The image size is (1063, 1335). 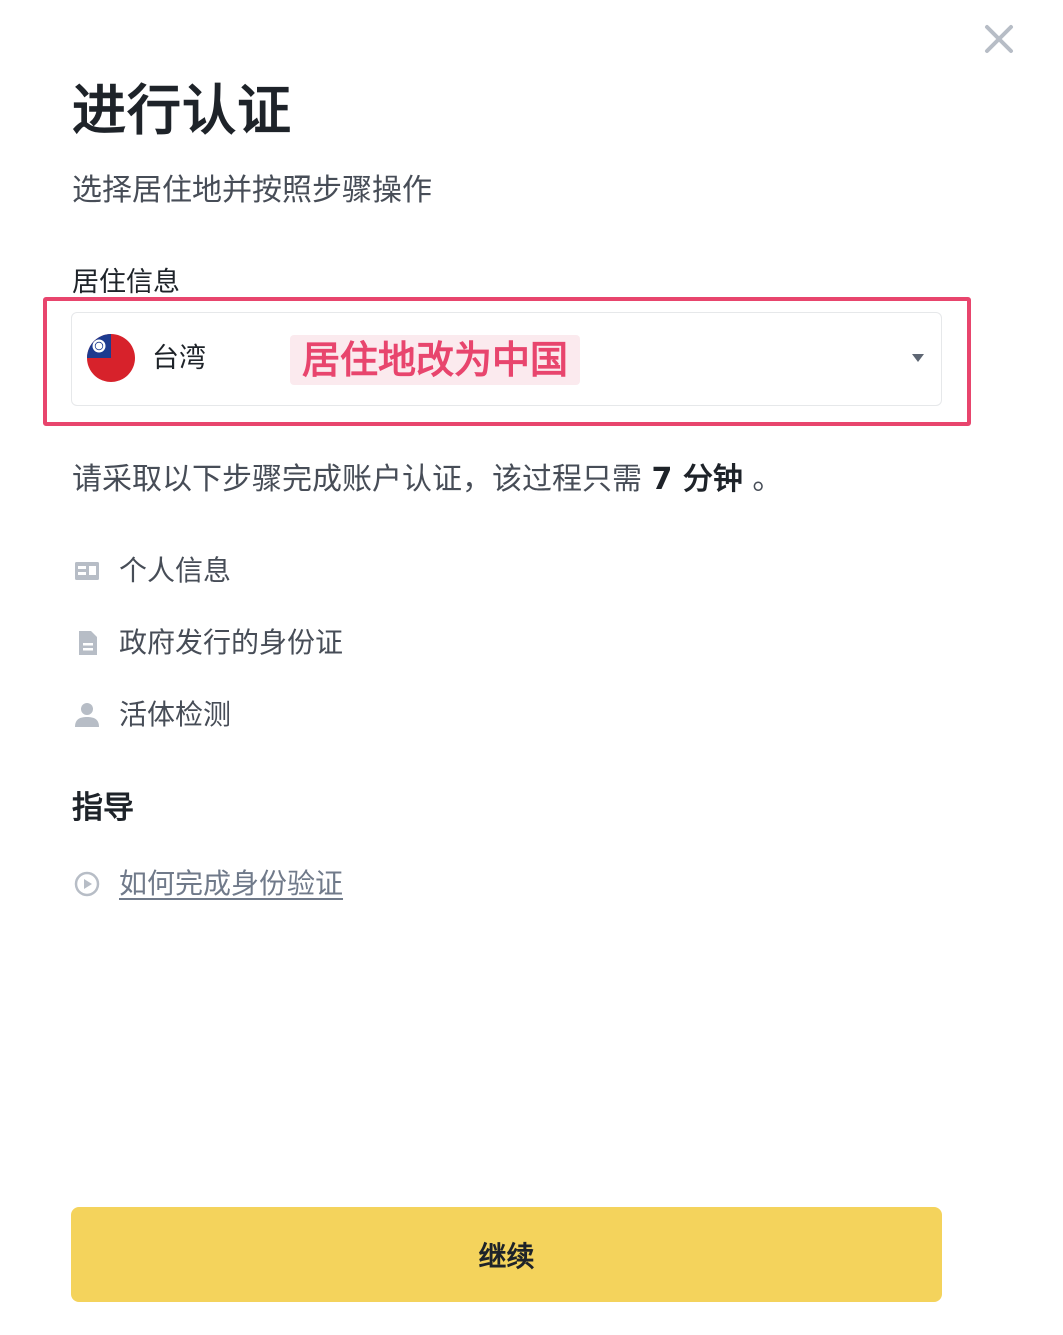 I want to click on page-title: 进行认证, so click(x=182, y=110).